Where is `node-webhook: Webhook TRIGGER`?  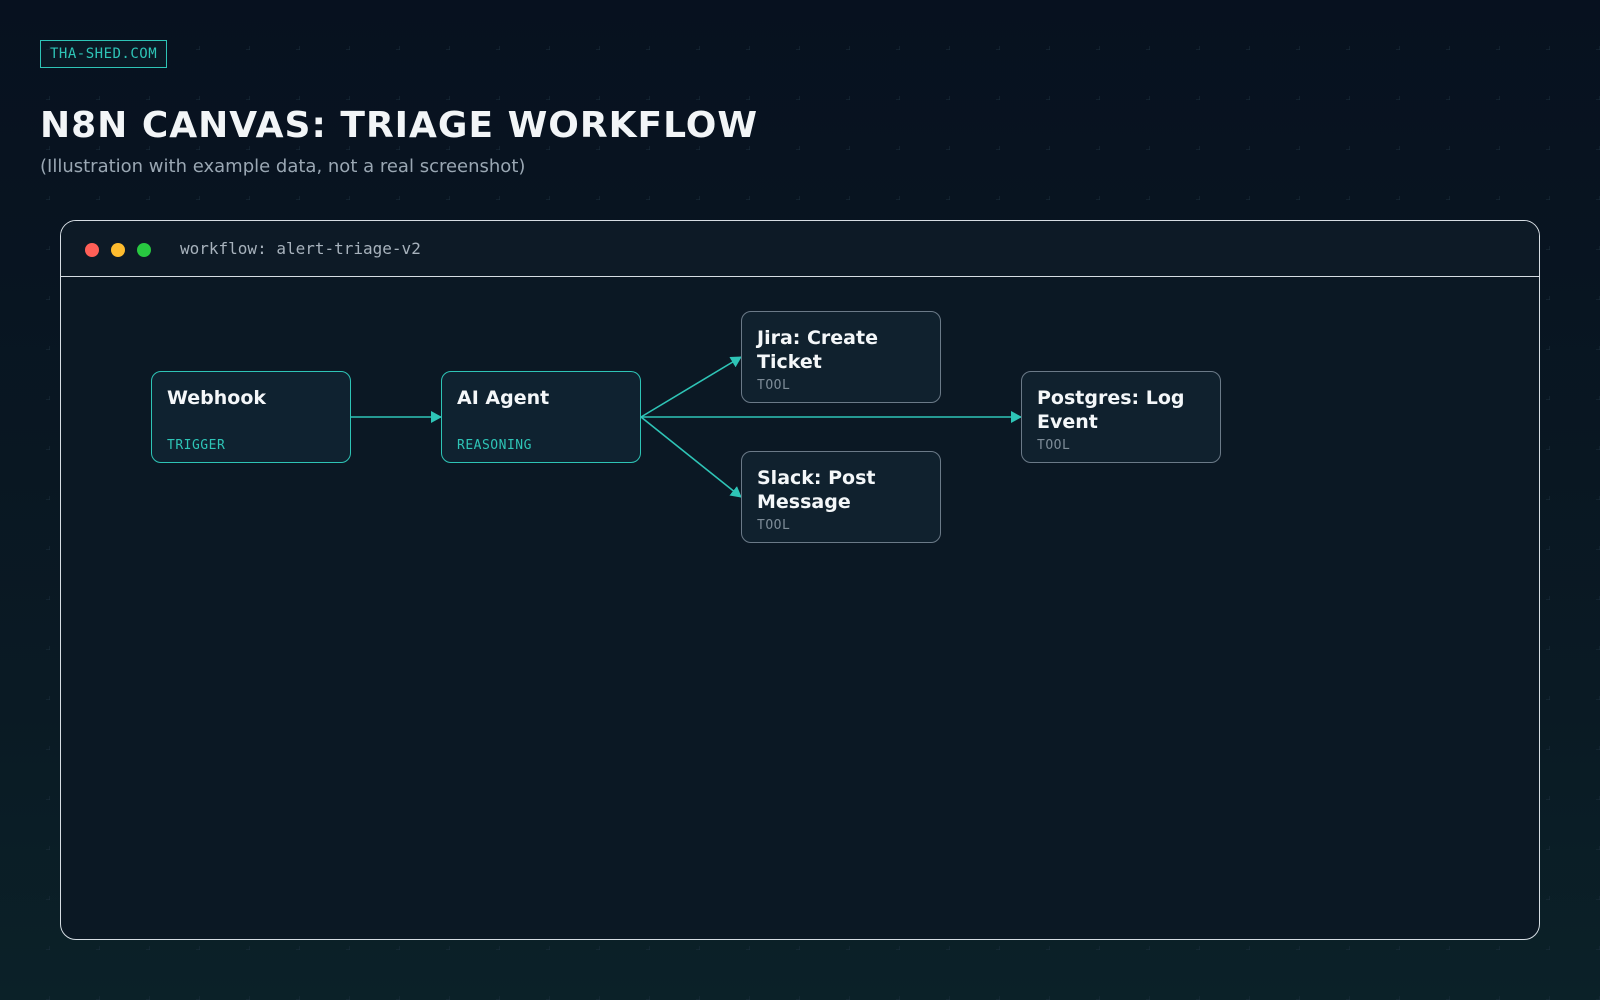 node-webhook: Webhook TRIGGER is located at coordinates (251, 417).